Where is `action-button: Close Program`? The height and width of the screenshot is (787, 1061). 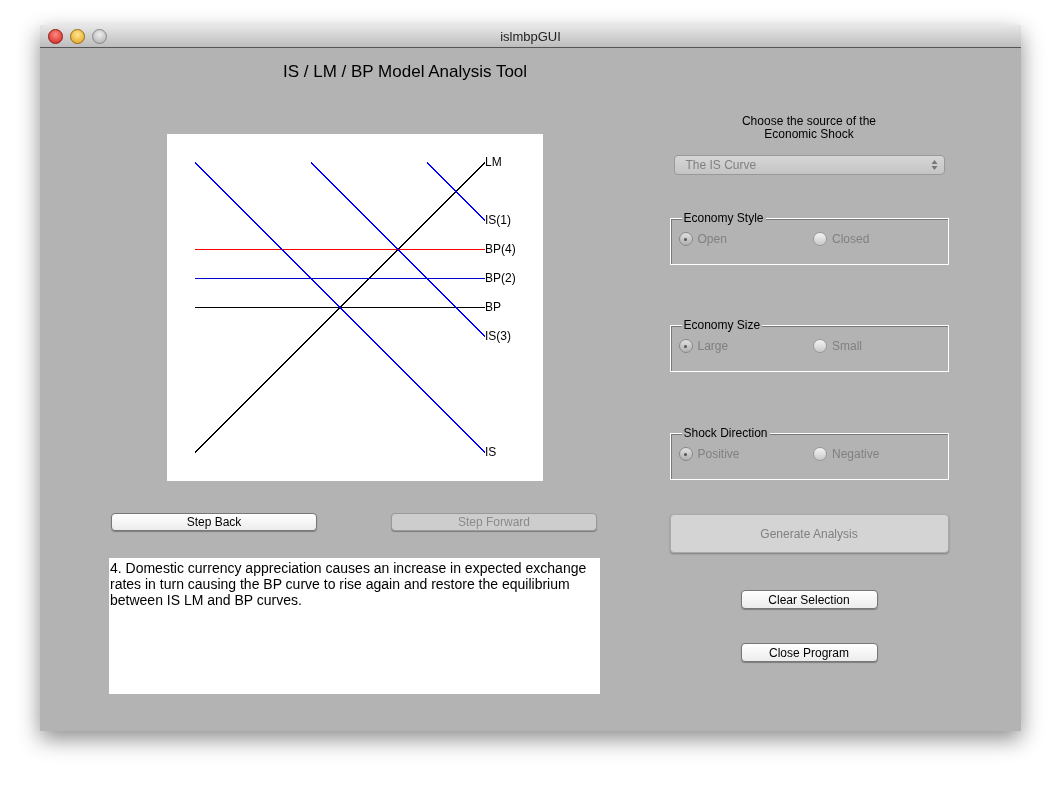 action-button: Close Program is located at coordinates (809, 652).